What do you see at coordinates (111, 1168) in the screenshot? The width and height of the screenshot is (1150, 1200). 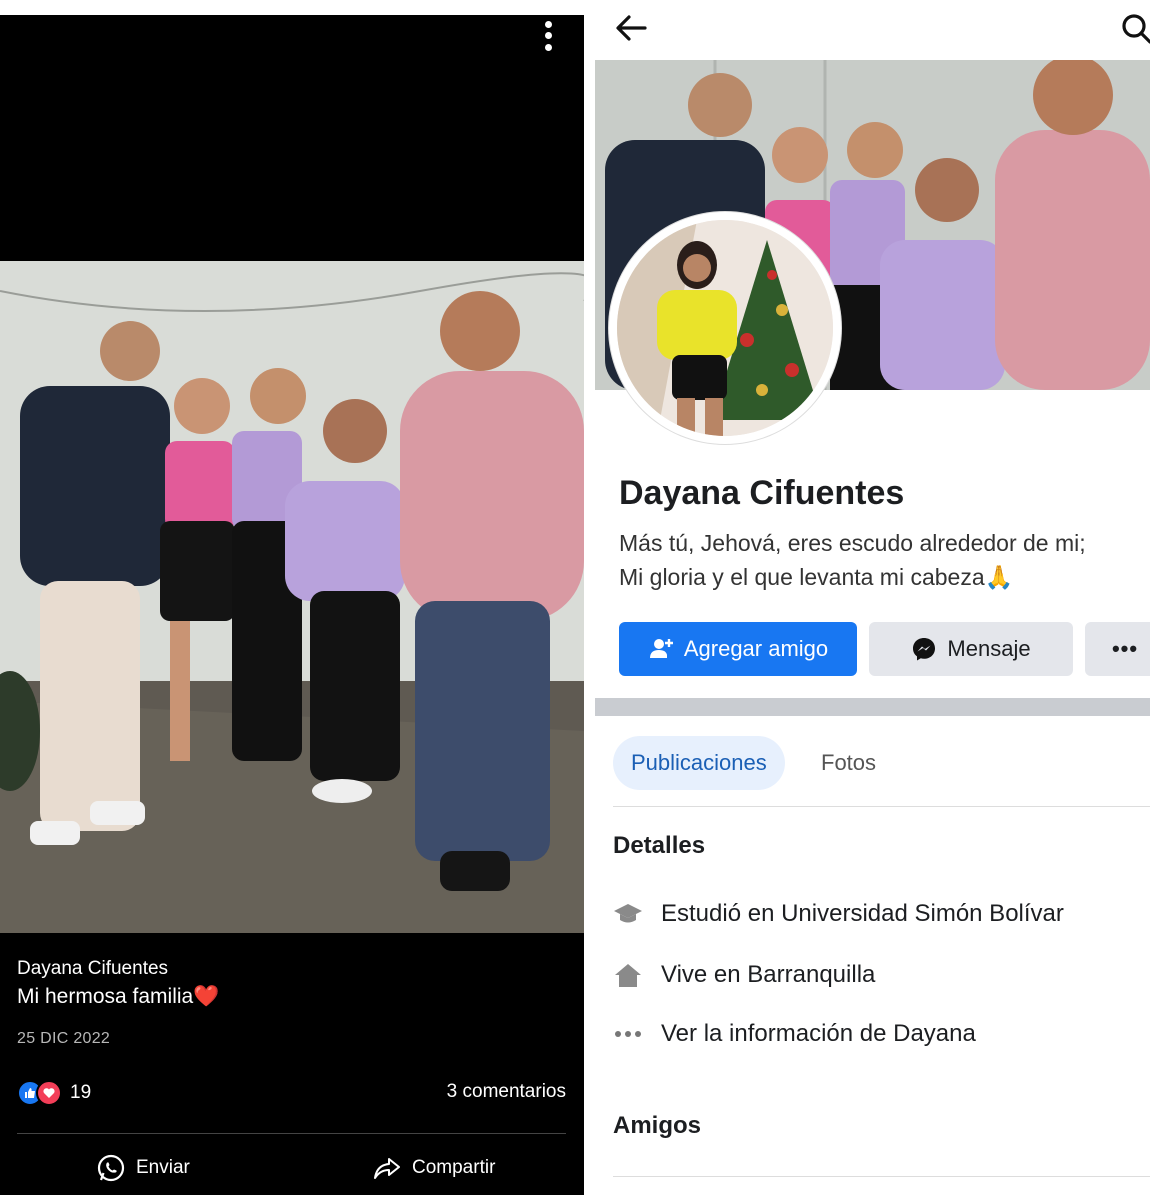 I see `whatsapp-icon` at bounding box center [111, 1168].